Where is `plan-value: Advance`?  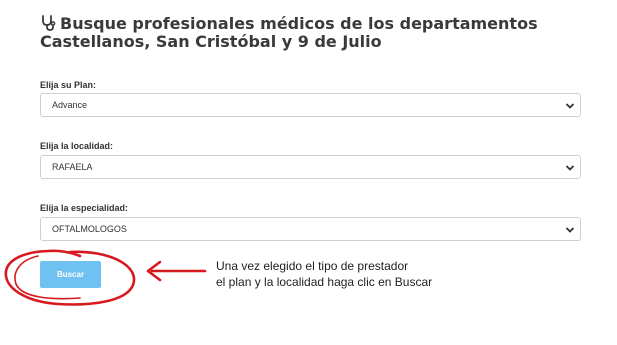
plan-value: Advance is located at coordinates (70, 105).